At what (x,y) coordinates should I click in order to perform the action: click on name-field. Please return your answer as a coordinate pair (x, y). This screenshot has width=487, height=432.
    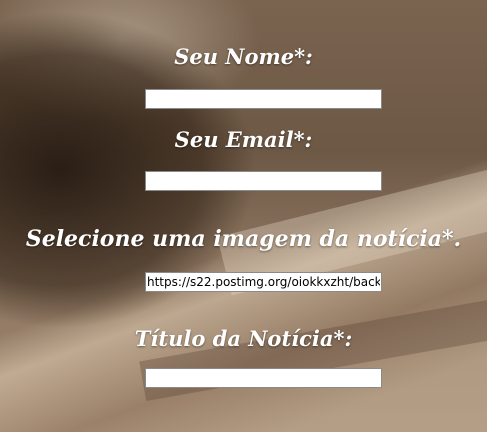
    Looking at the image, I should click on (263, 99).